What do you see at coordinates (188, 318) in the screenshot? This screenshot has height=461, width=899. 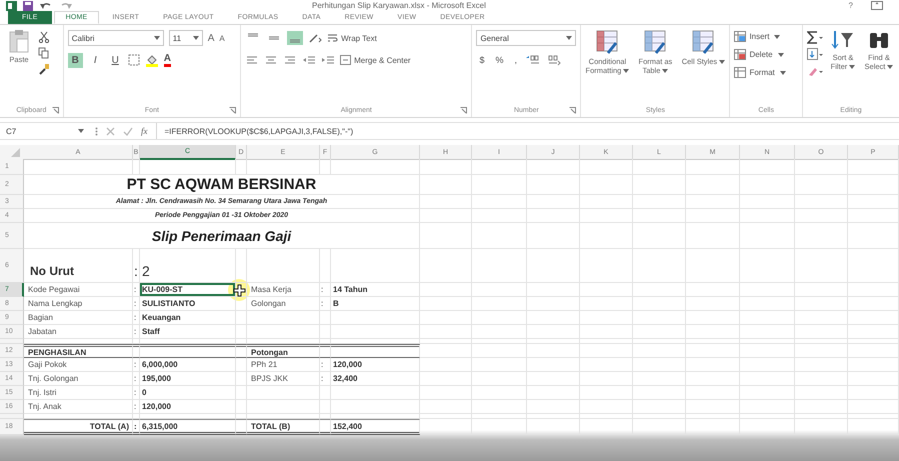 I see `table-cell: Keuangan` at bounding box center [188, 318].